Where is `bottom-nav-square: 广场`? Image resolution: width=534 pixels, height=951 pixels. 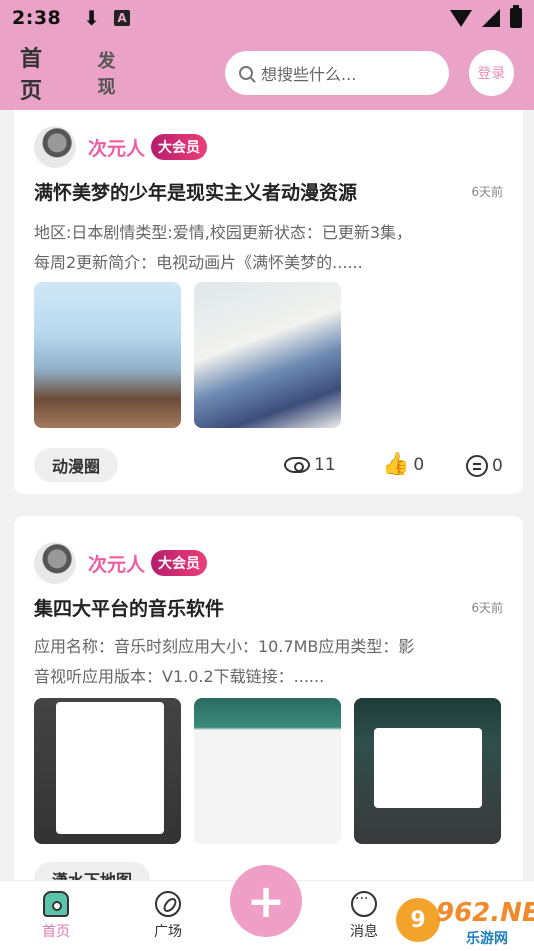
bottom-nav-square: 广场 is located at coordinates (168, 916).